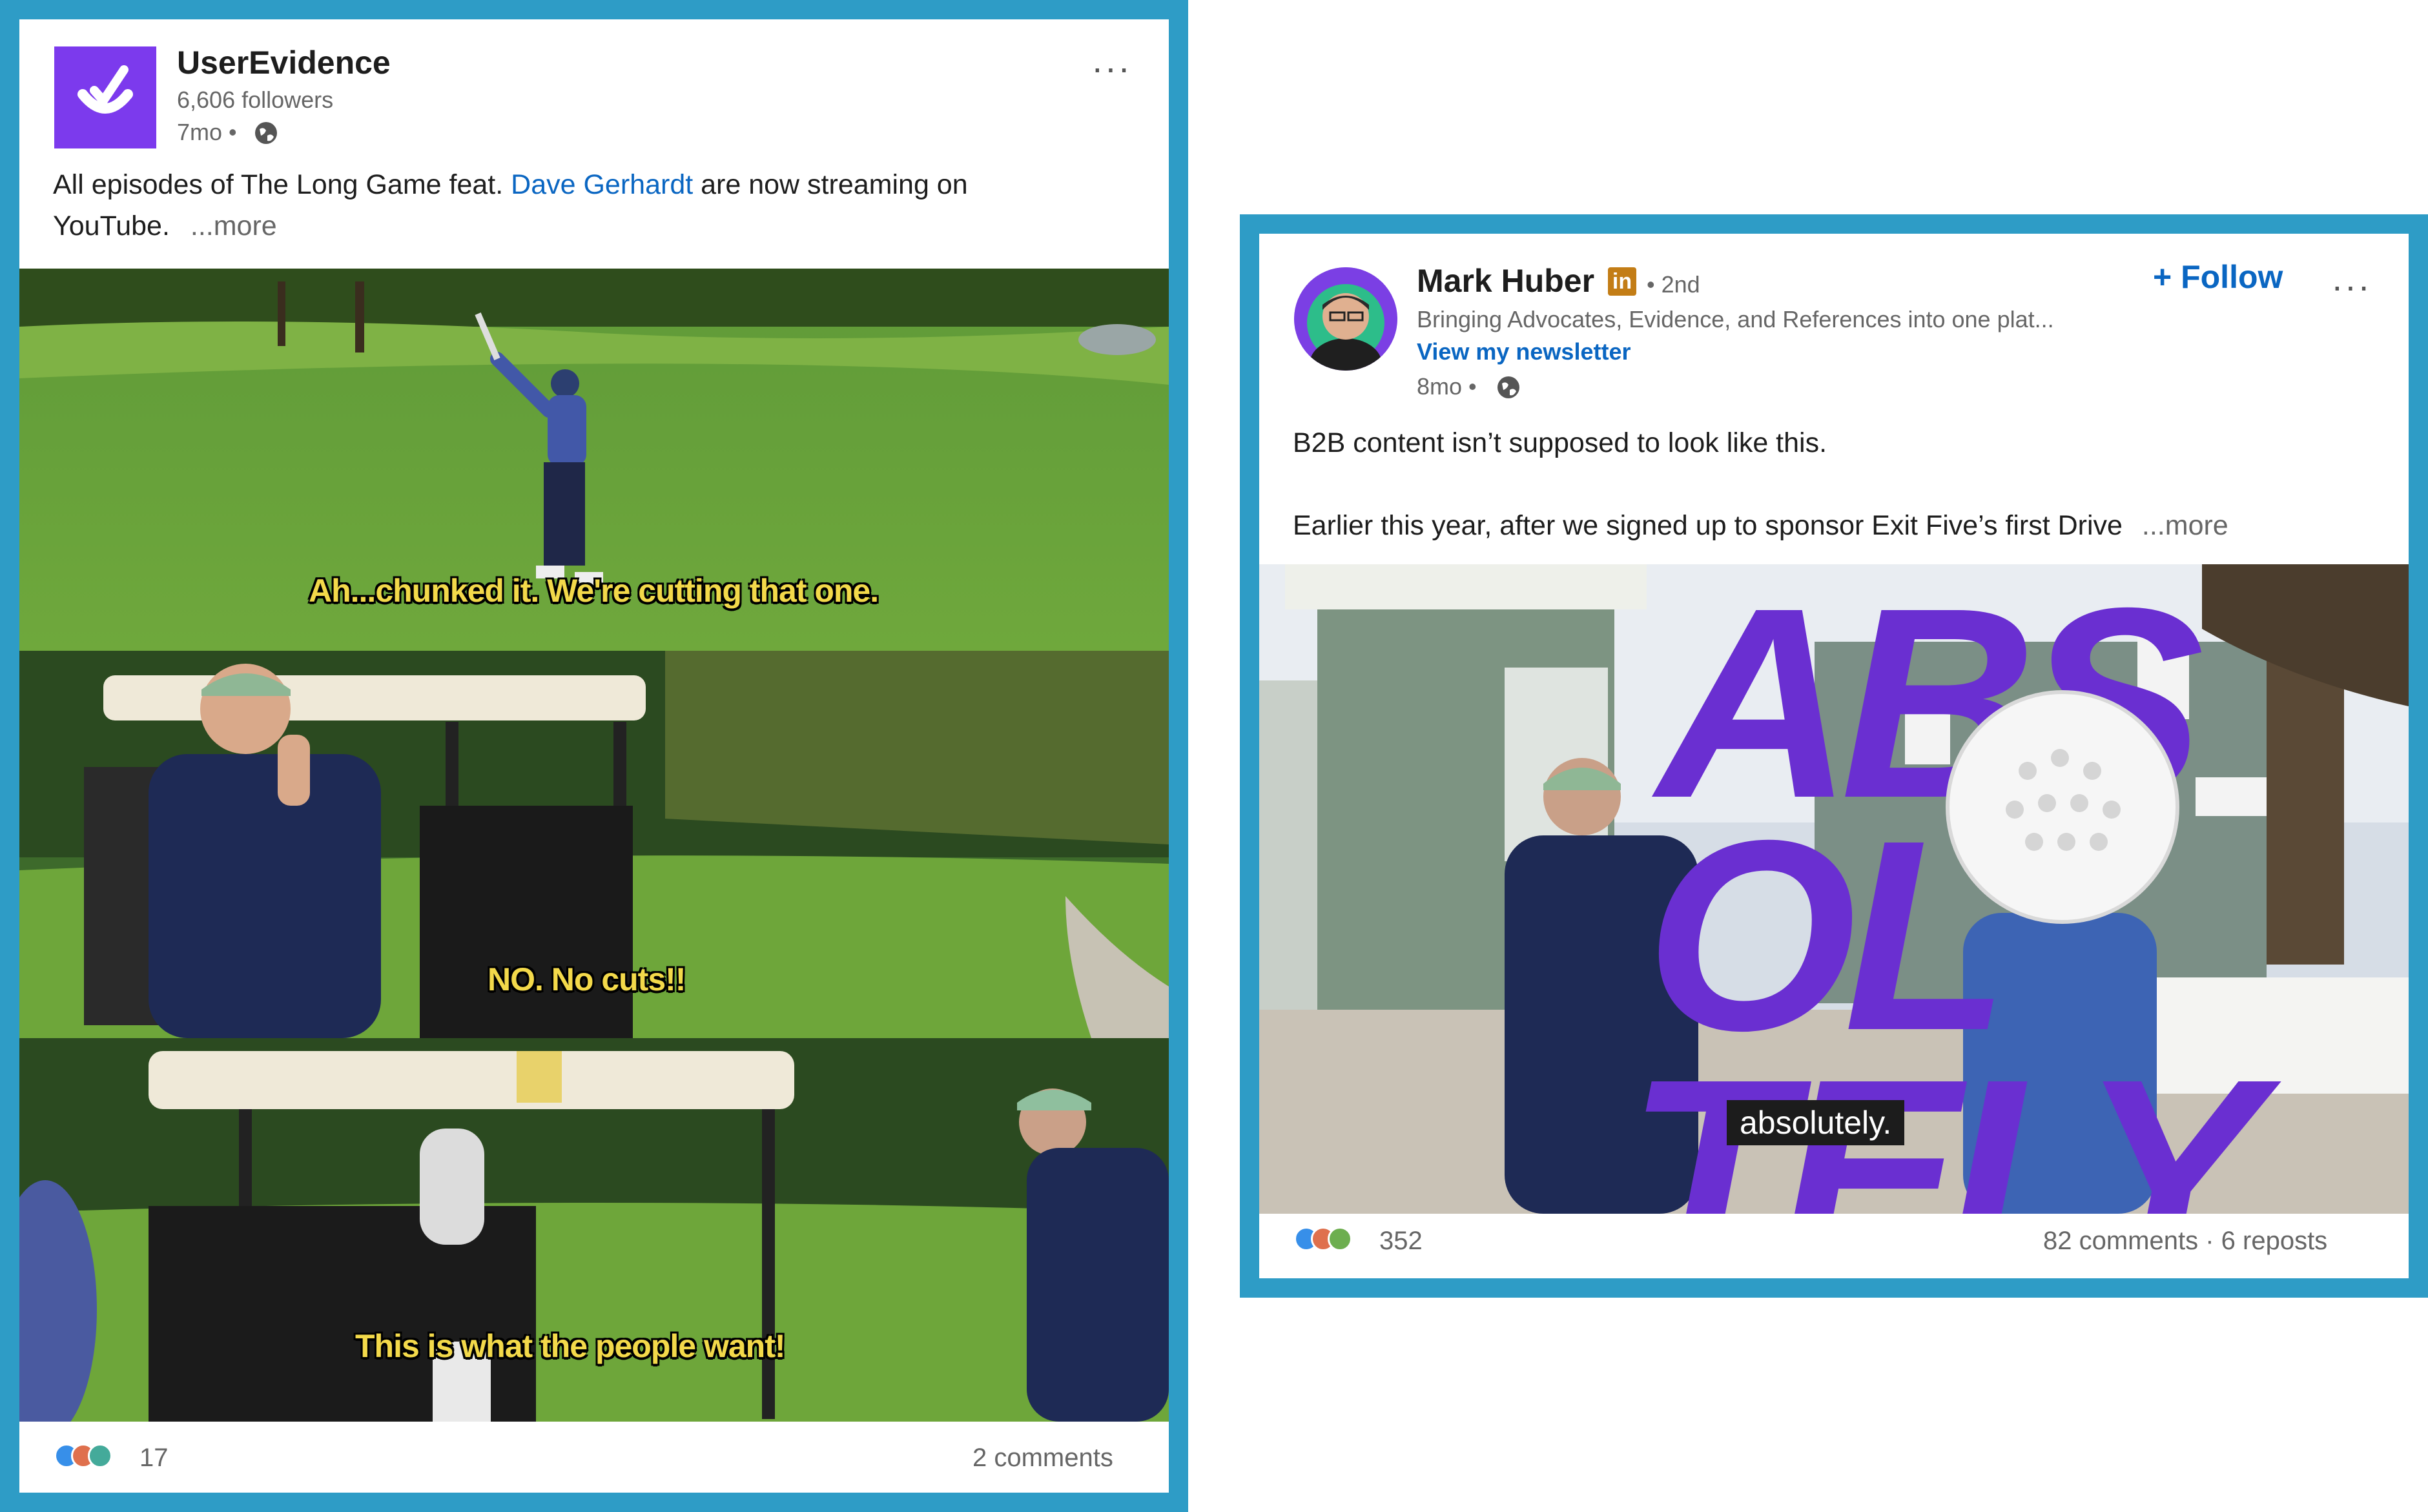  What do you see at coordinates (830, 184) in the screenshot?
I see `post-body-text-cont: are now streaming on` at bounding box center [830, 184].